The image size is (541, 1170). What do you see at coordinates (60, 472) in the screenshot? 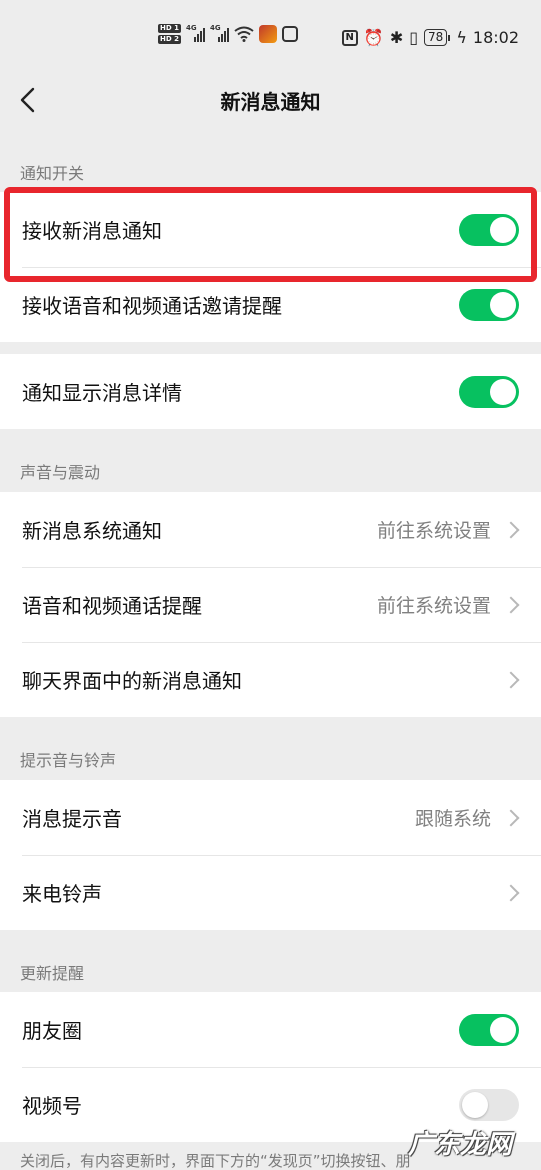
I see `section-sound-vibration: 声音与震动` at bounding box center [60, 472].